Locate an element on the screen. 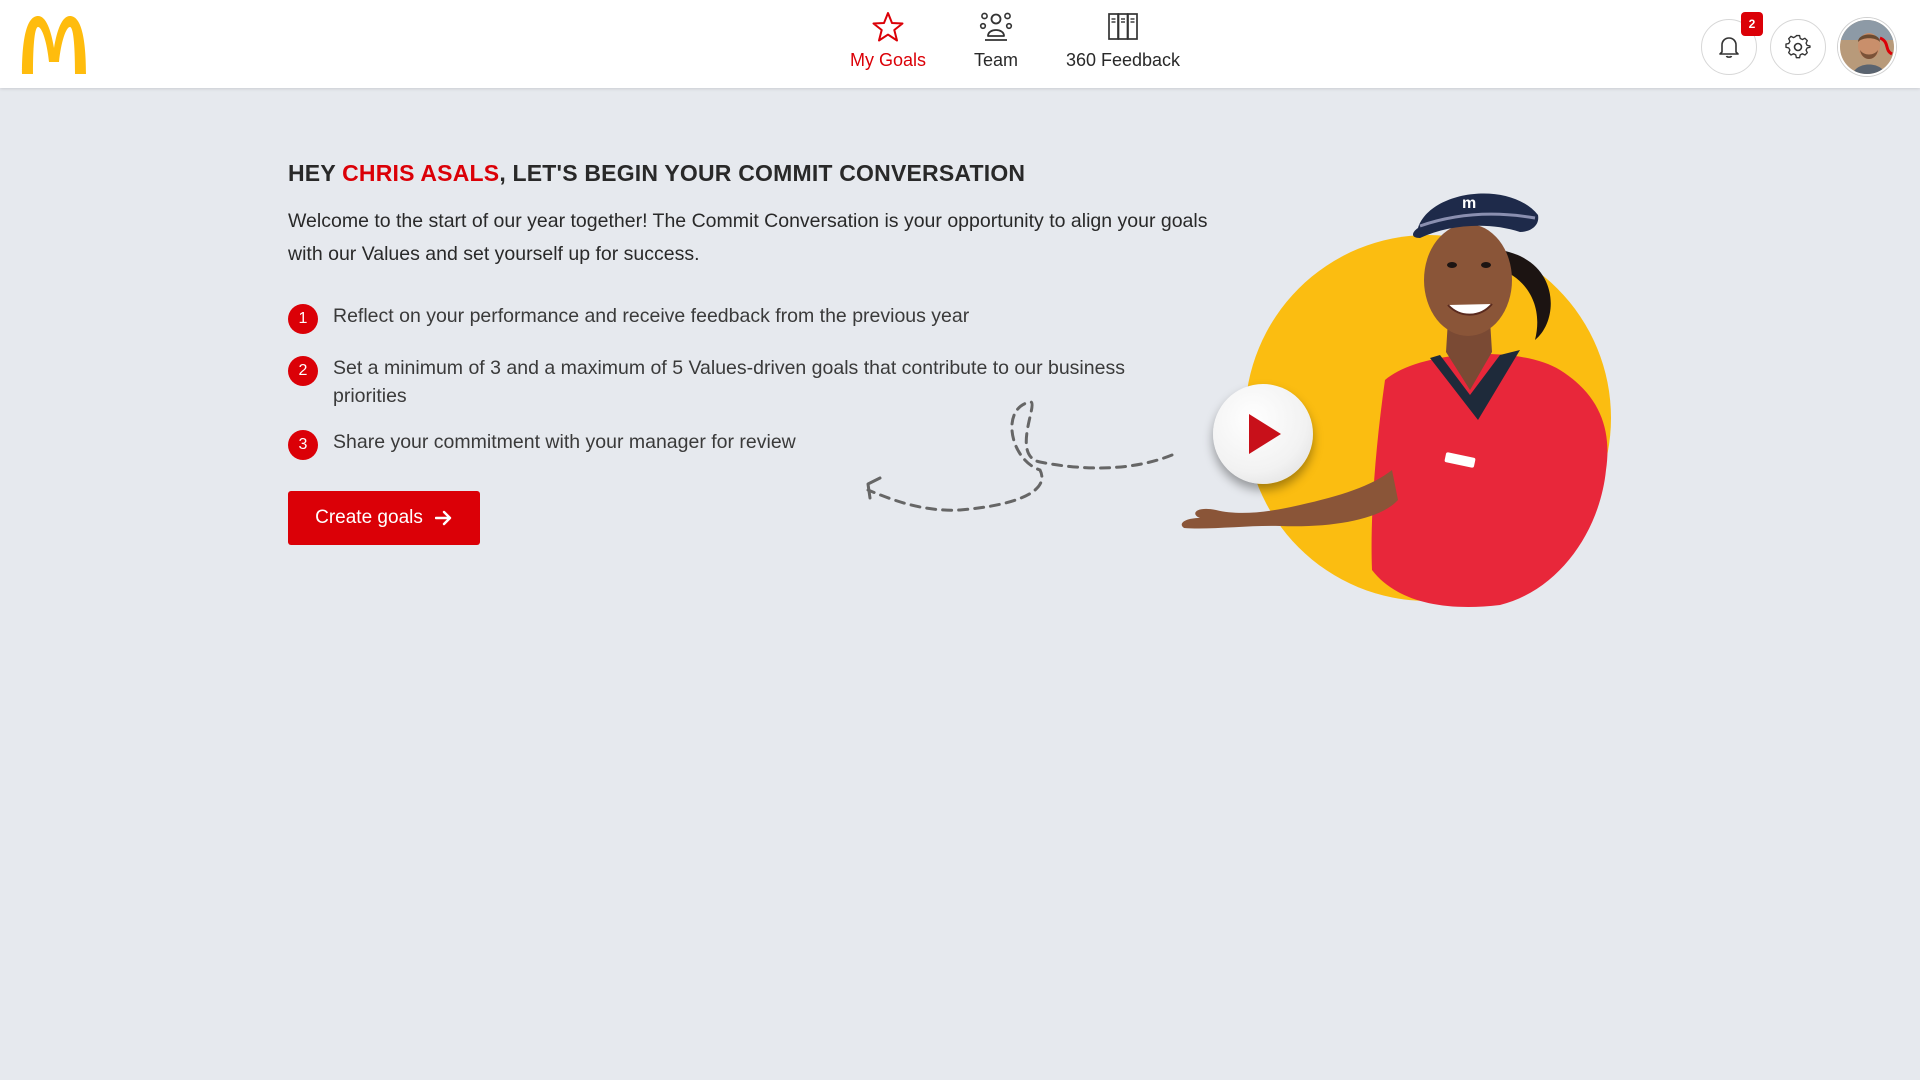 This screenshot has height=1080, width=1920. headline-prefix: HEY is located at coordinates (315, 173).